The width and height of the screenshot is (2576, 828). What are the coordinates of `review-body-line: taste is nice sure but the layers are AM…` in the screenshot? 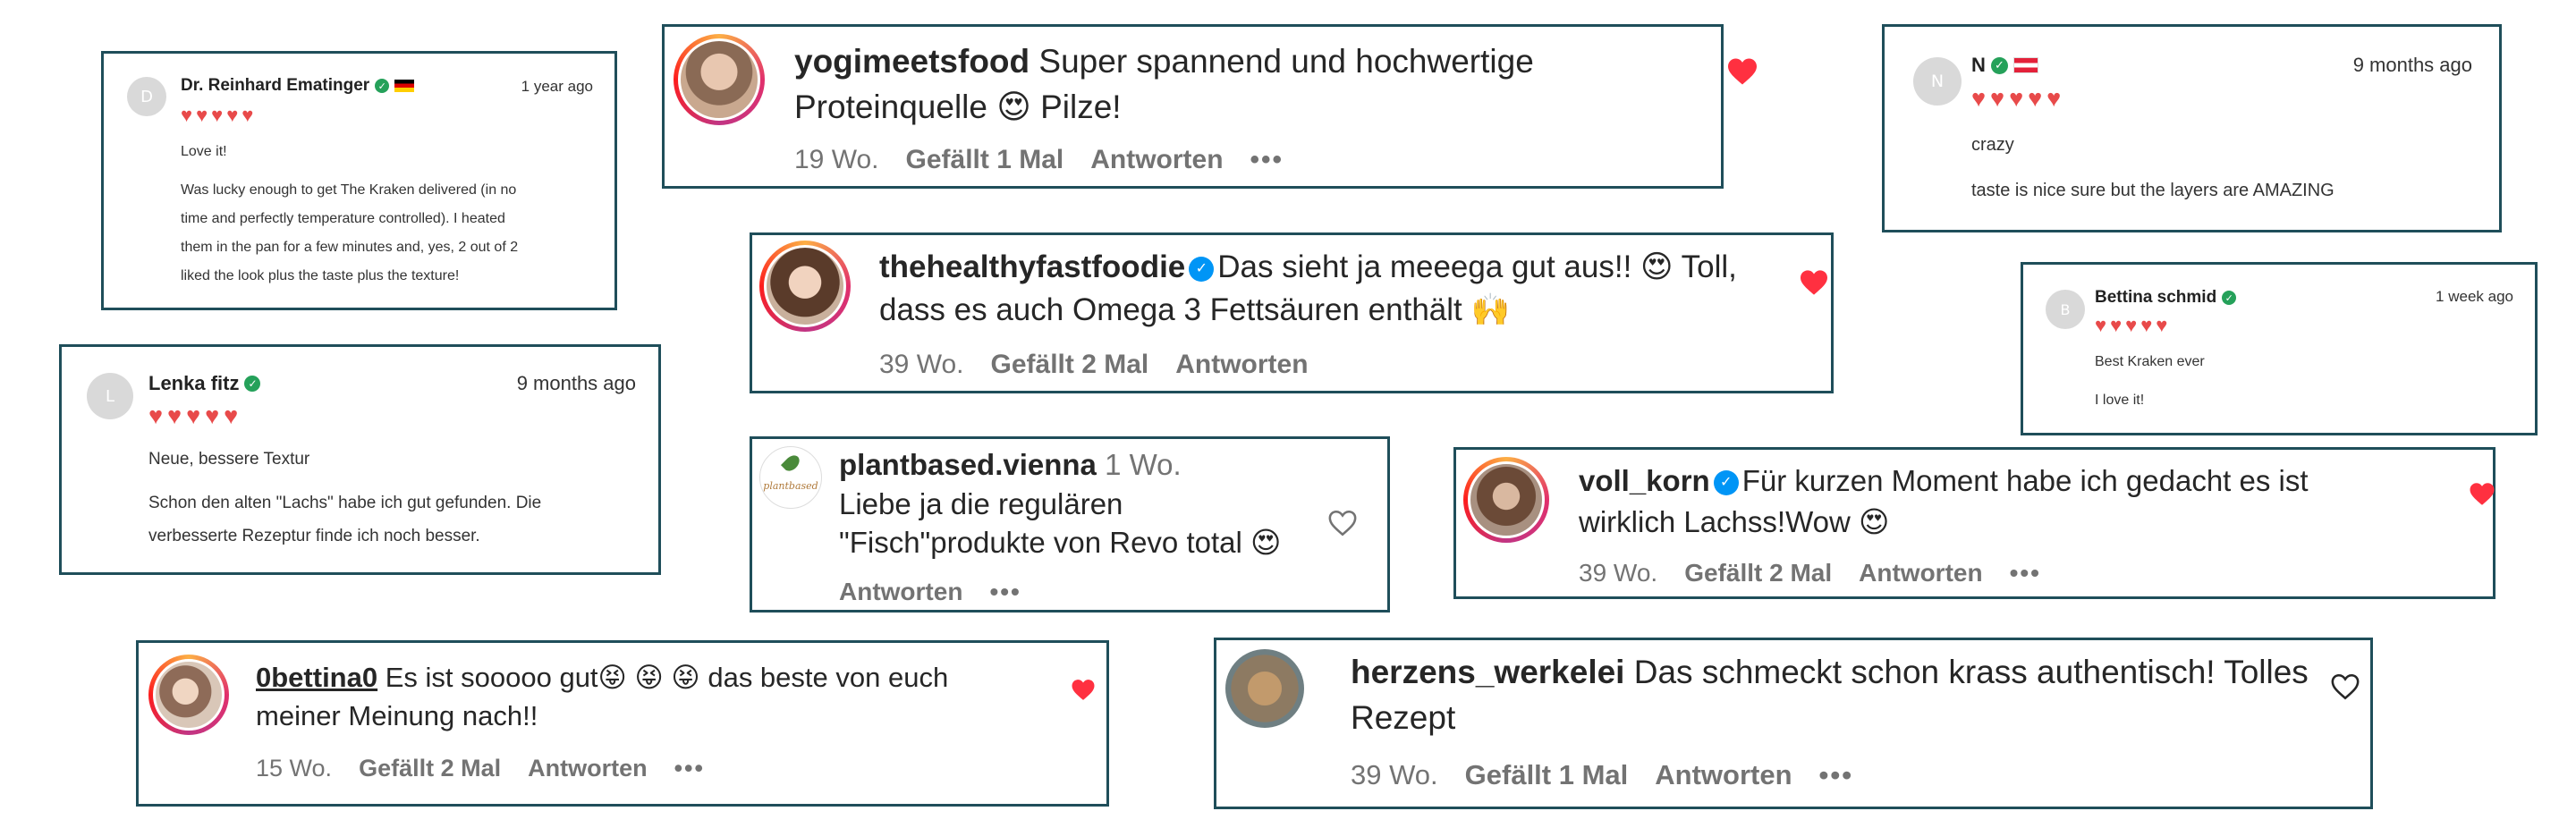 It's located at (2152, 191).